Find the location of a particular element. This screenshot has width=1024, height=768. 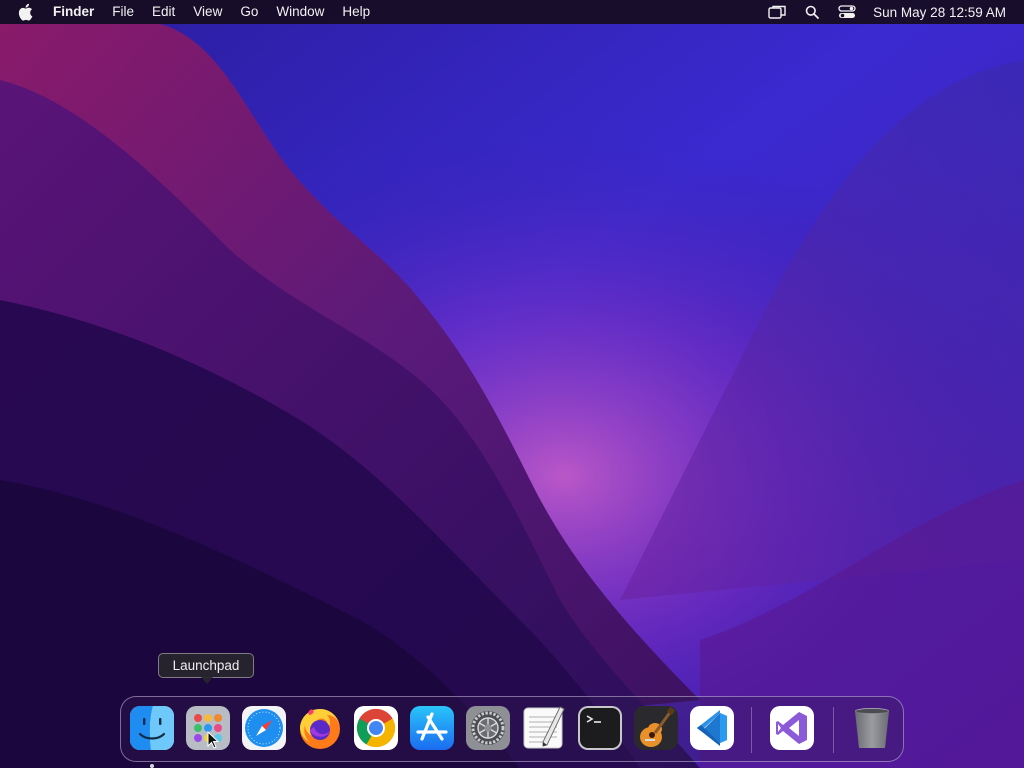

screen-mirroring-icon is located at coordinates (777, 12).